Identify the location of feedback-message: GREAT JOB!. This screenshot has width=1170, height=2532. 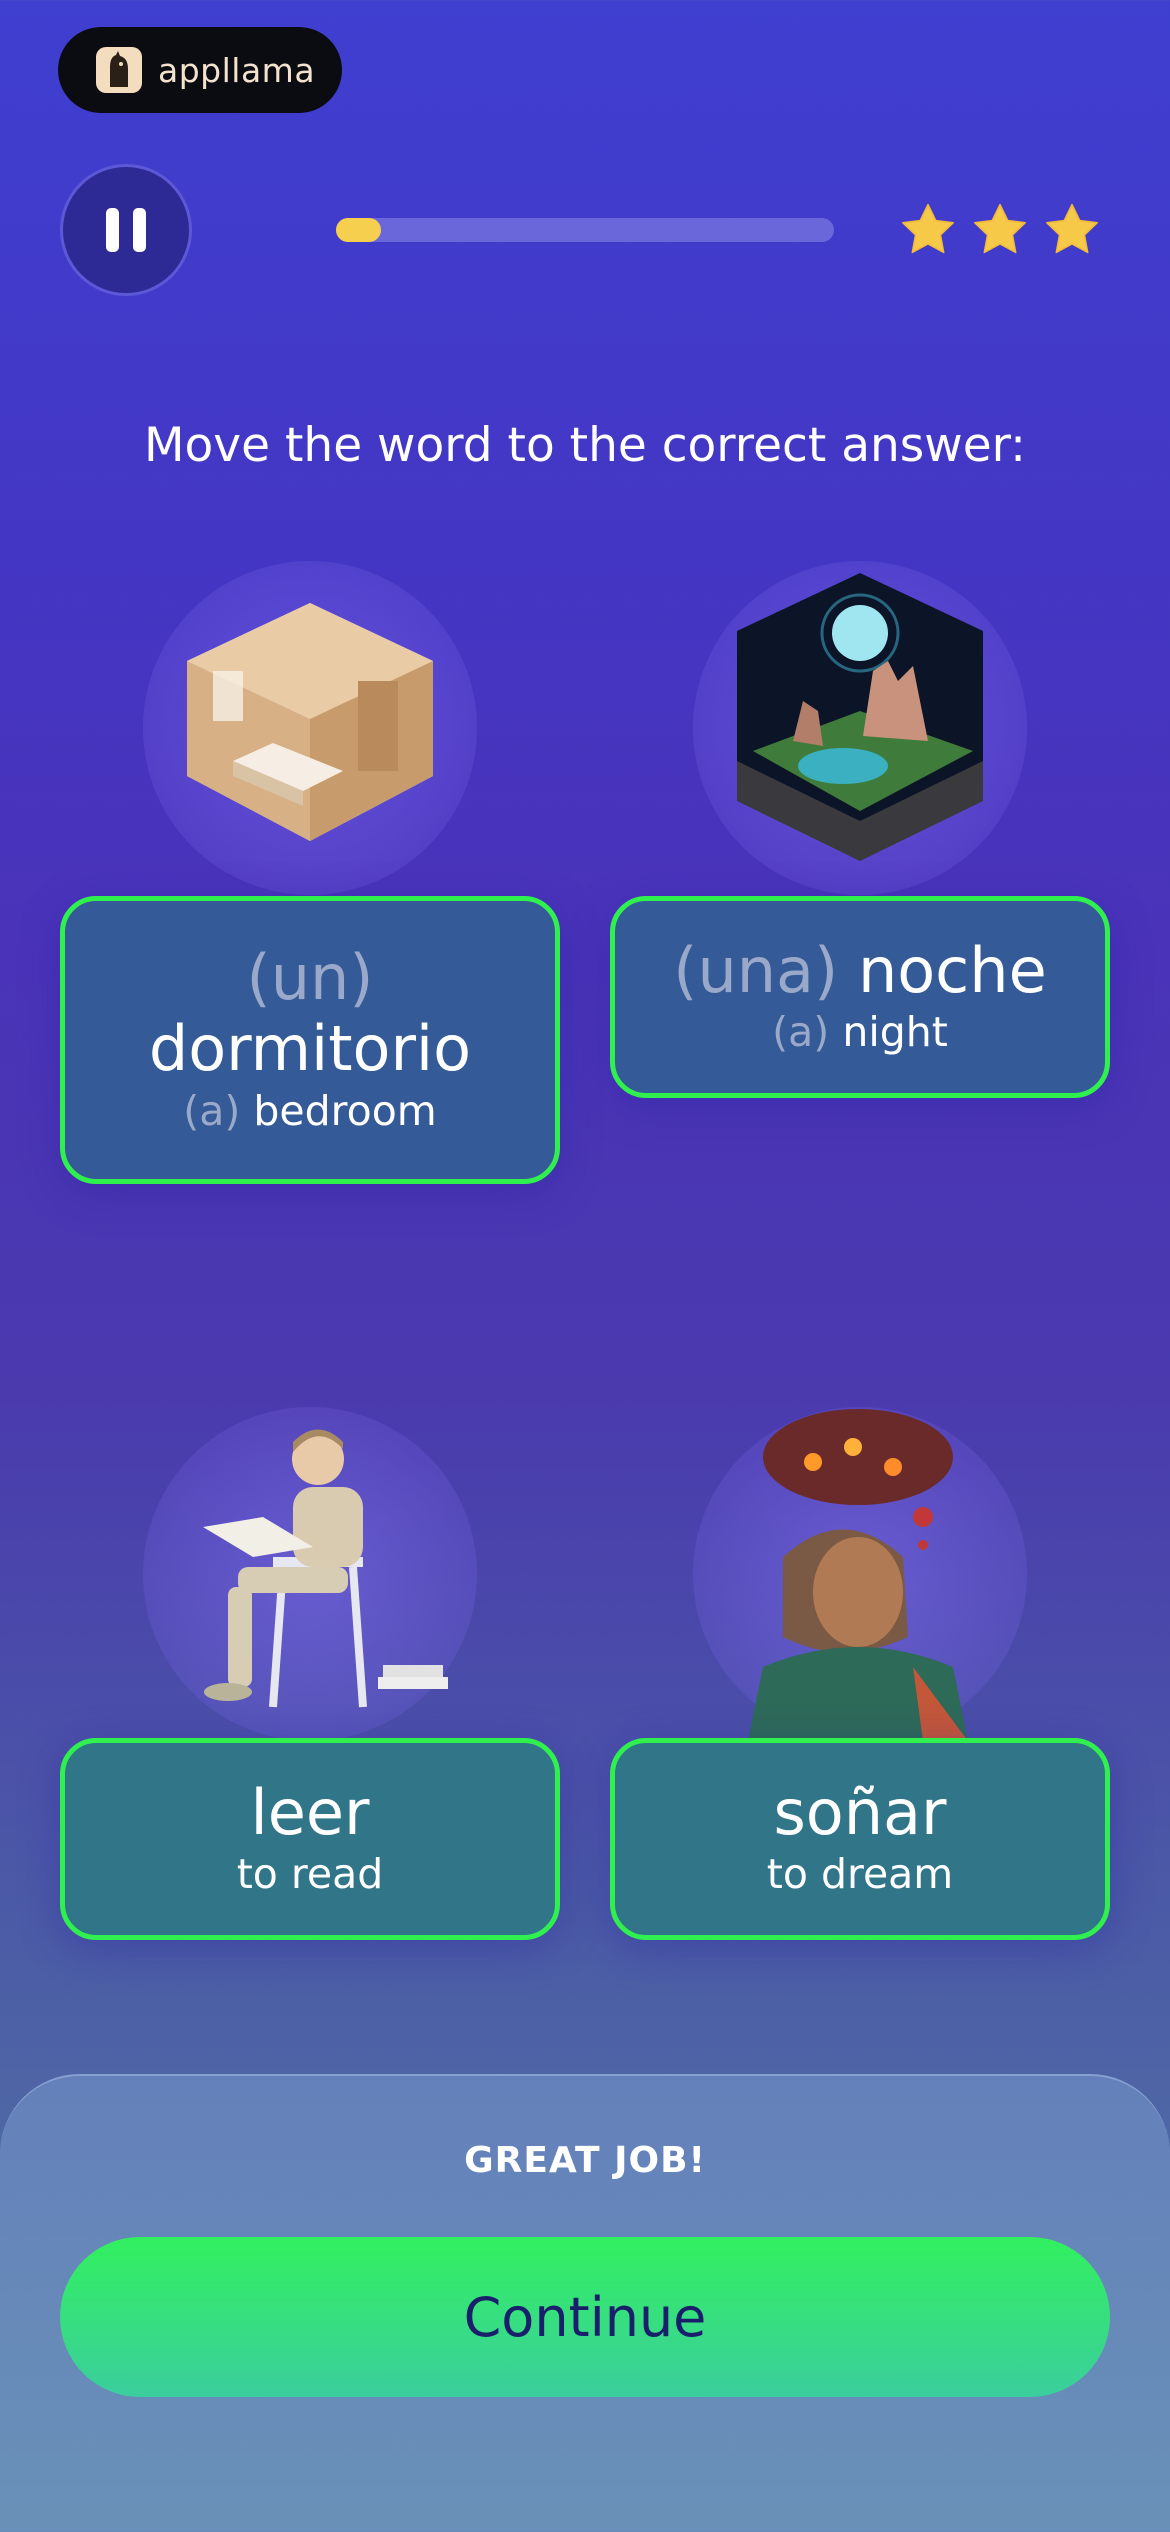
(585, 2160).